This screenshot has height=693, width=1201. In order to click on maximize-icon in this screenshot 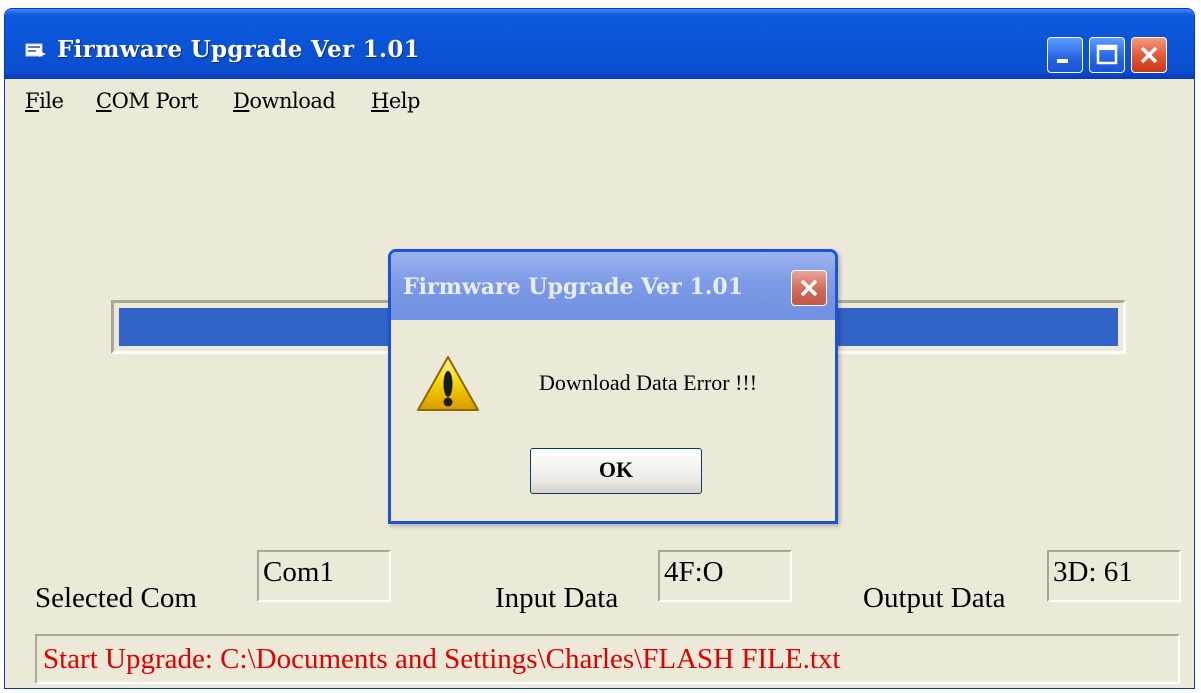, I will do `click(1107, 54)`.